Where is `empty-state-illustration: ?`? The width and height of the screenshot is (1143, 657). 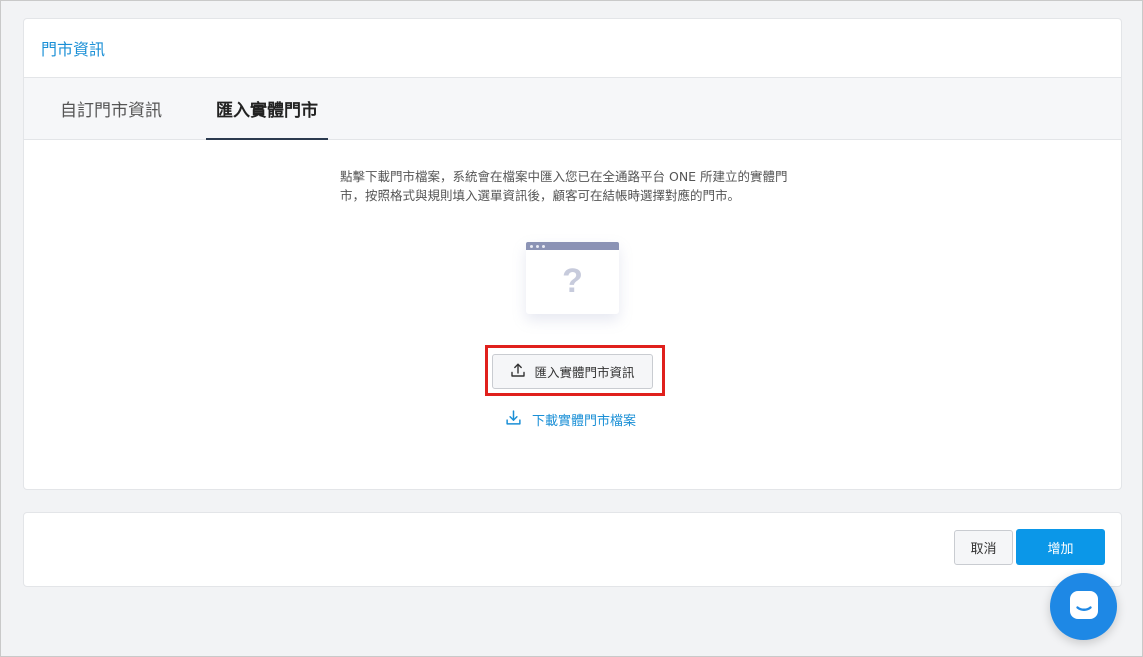 empty-state-illustration: ? is located at coordinates (572, 278).